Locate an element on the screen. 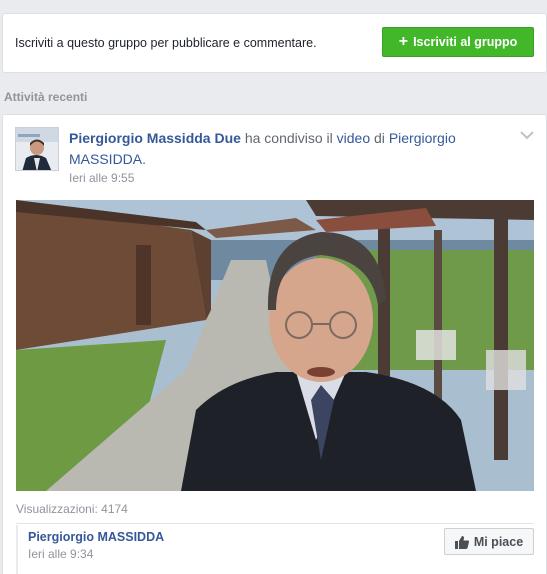 Image resolution: width=547 pixels, height=574 pixels. post-timestamp: Ieri alle 9:55 is located at coordinates (101, 178).